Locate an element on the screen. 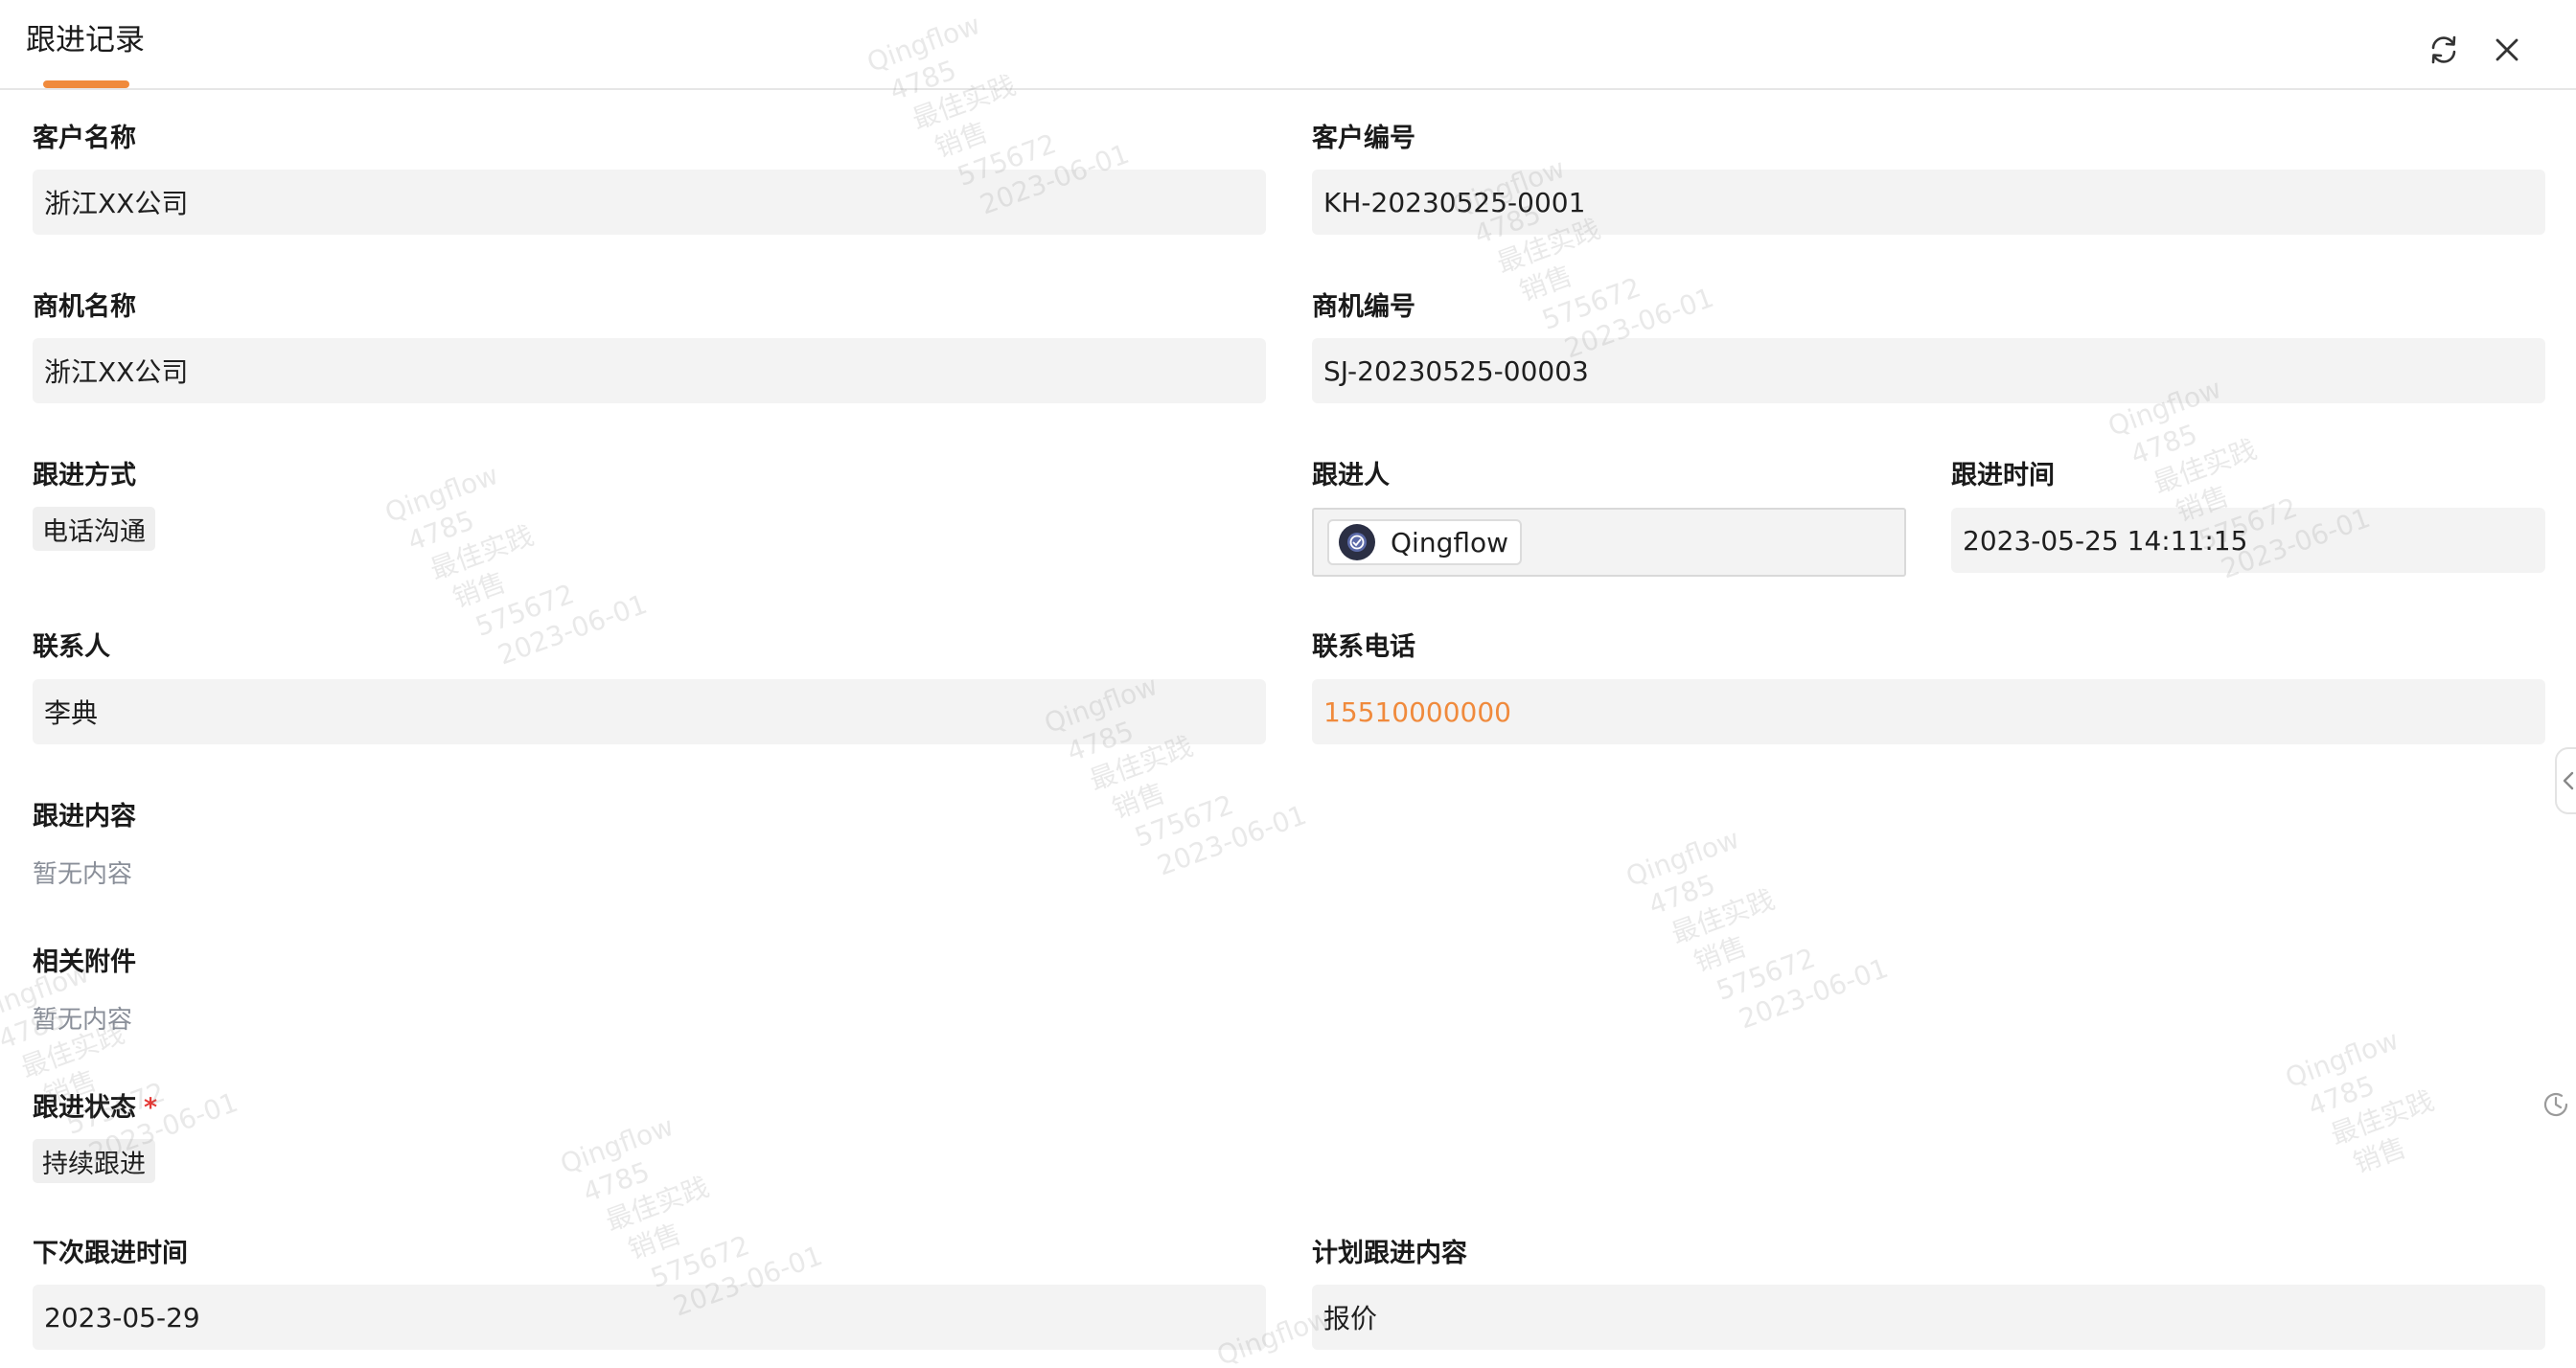  follow-content-empty: 暂无内容 is located at coordinates (83, 874).